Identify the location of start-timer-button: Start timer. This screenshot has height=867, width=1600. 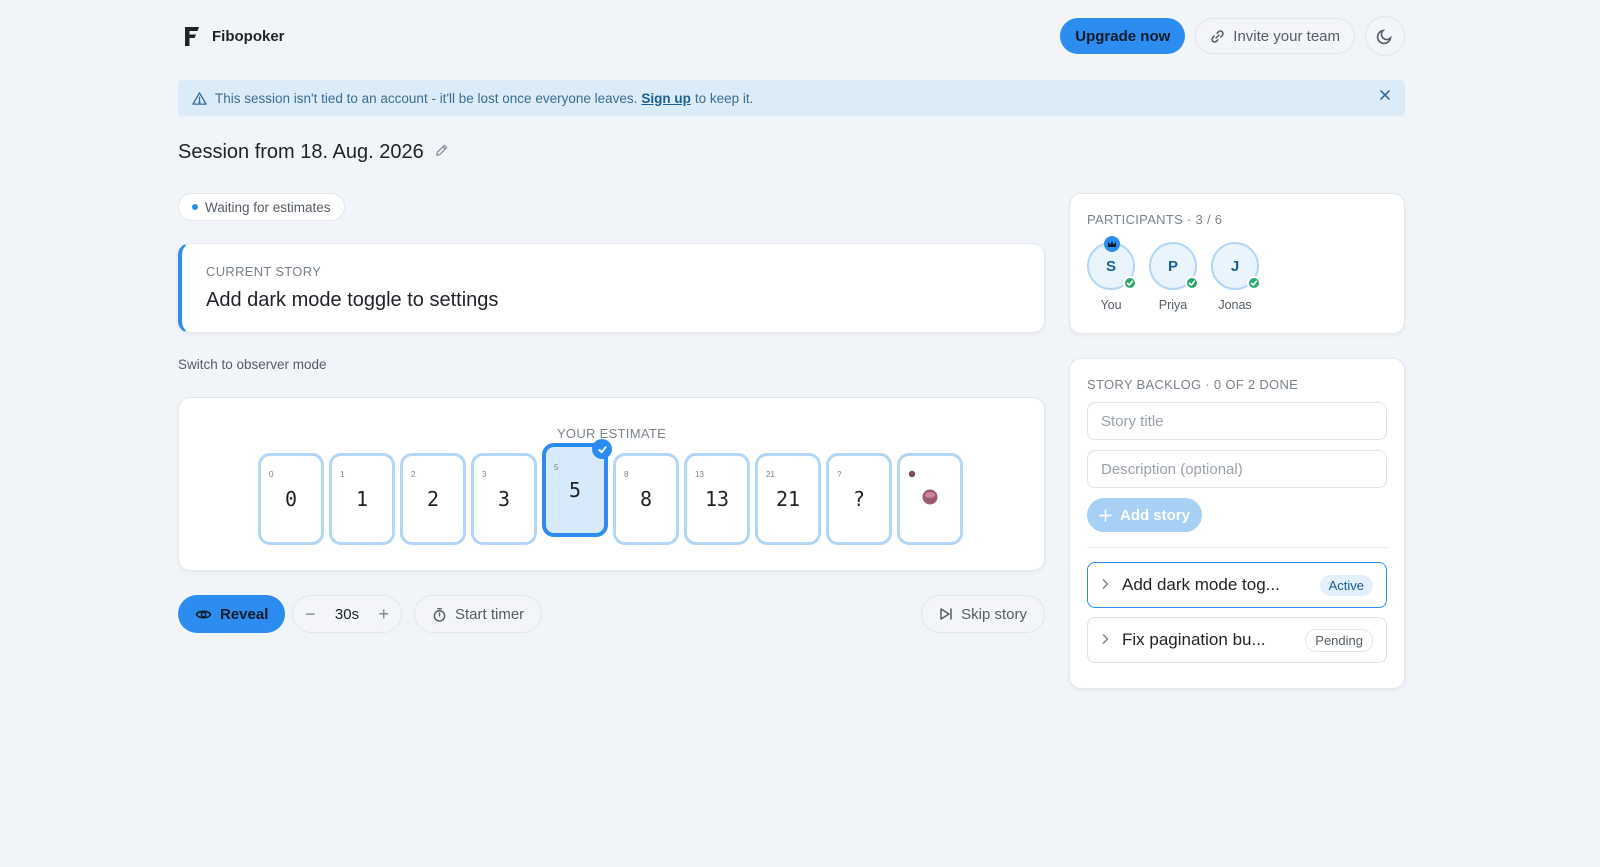
(478, 614).